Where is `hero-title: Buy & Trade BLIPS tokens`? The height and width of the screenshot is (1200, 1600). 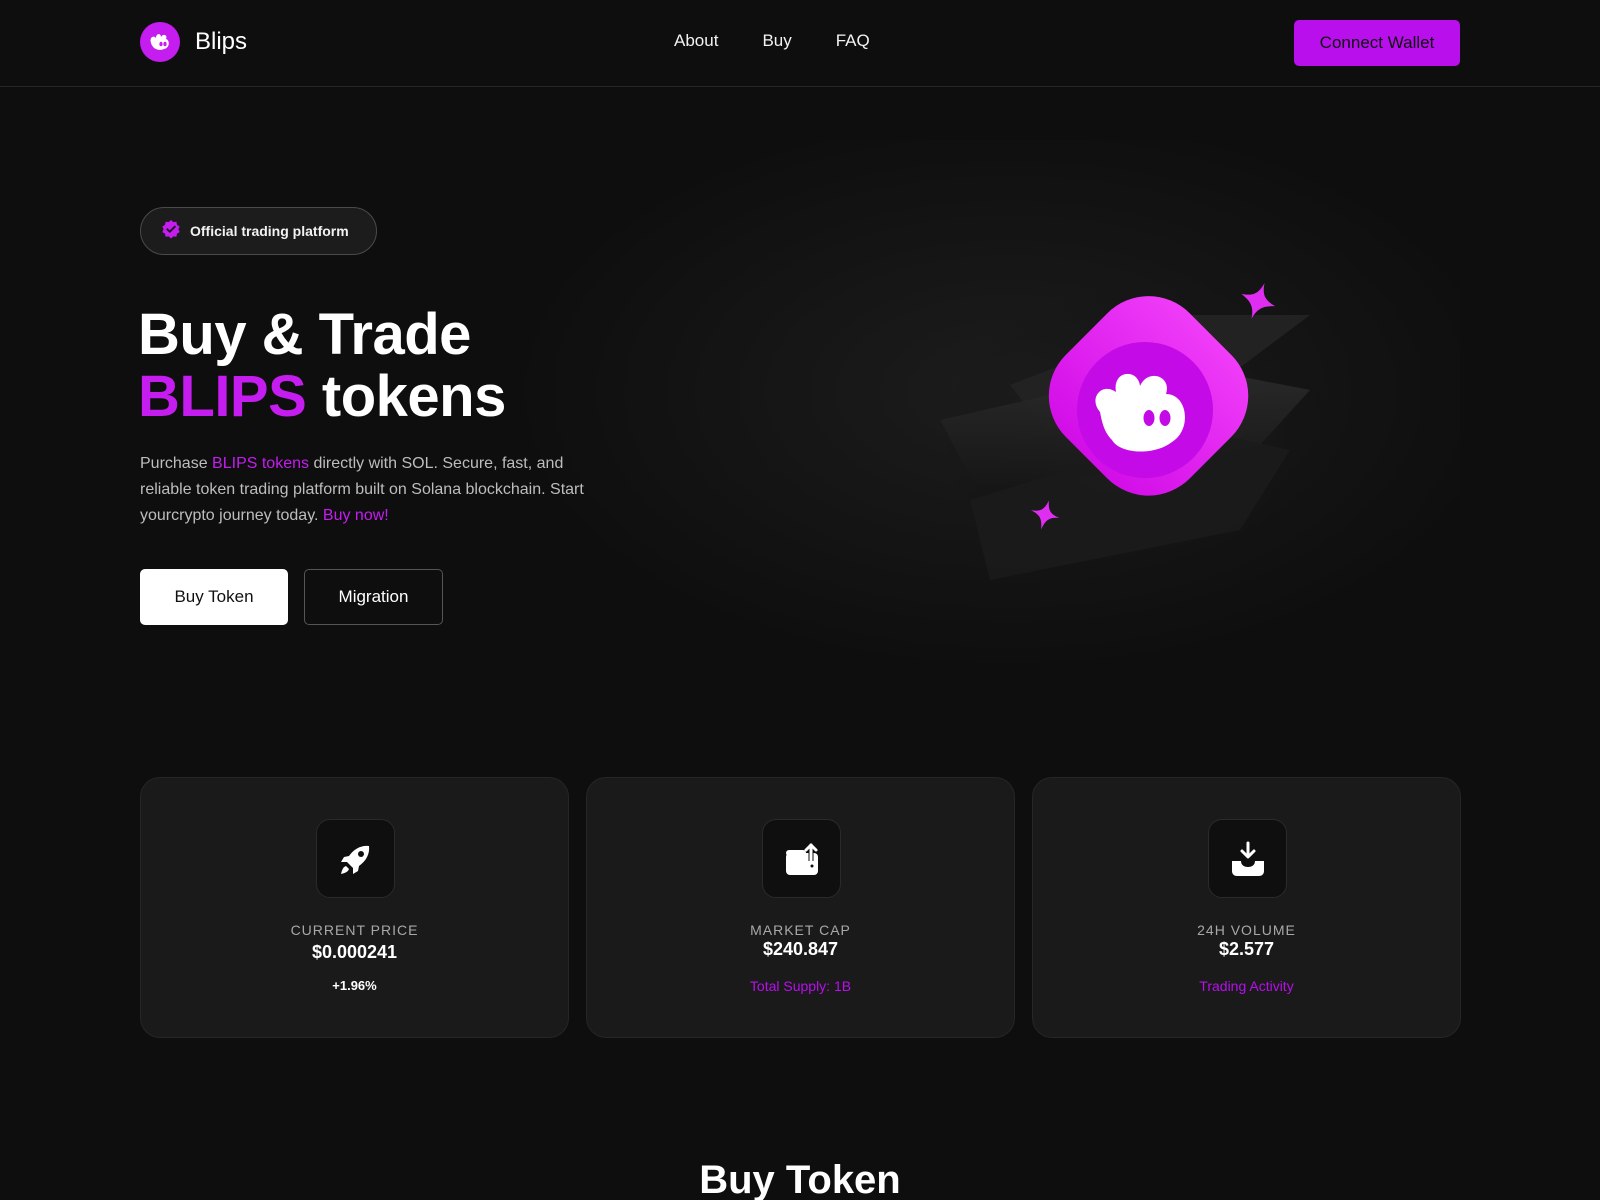 hero-title: Buy & Trade BLIPS tokens is located at coordinates (322, 366).